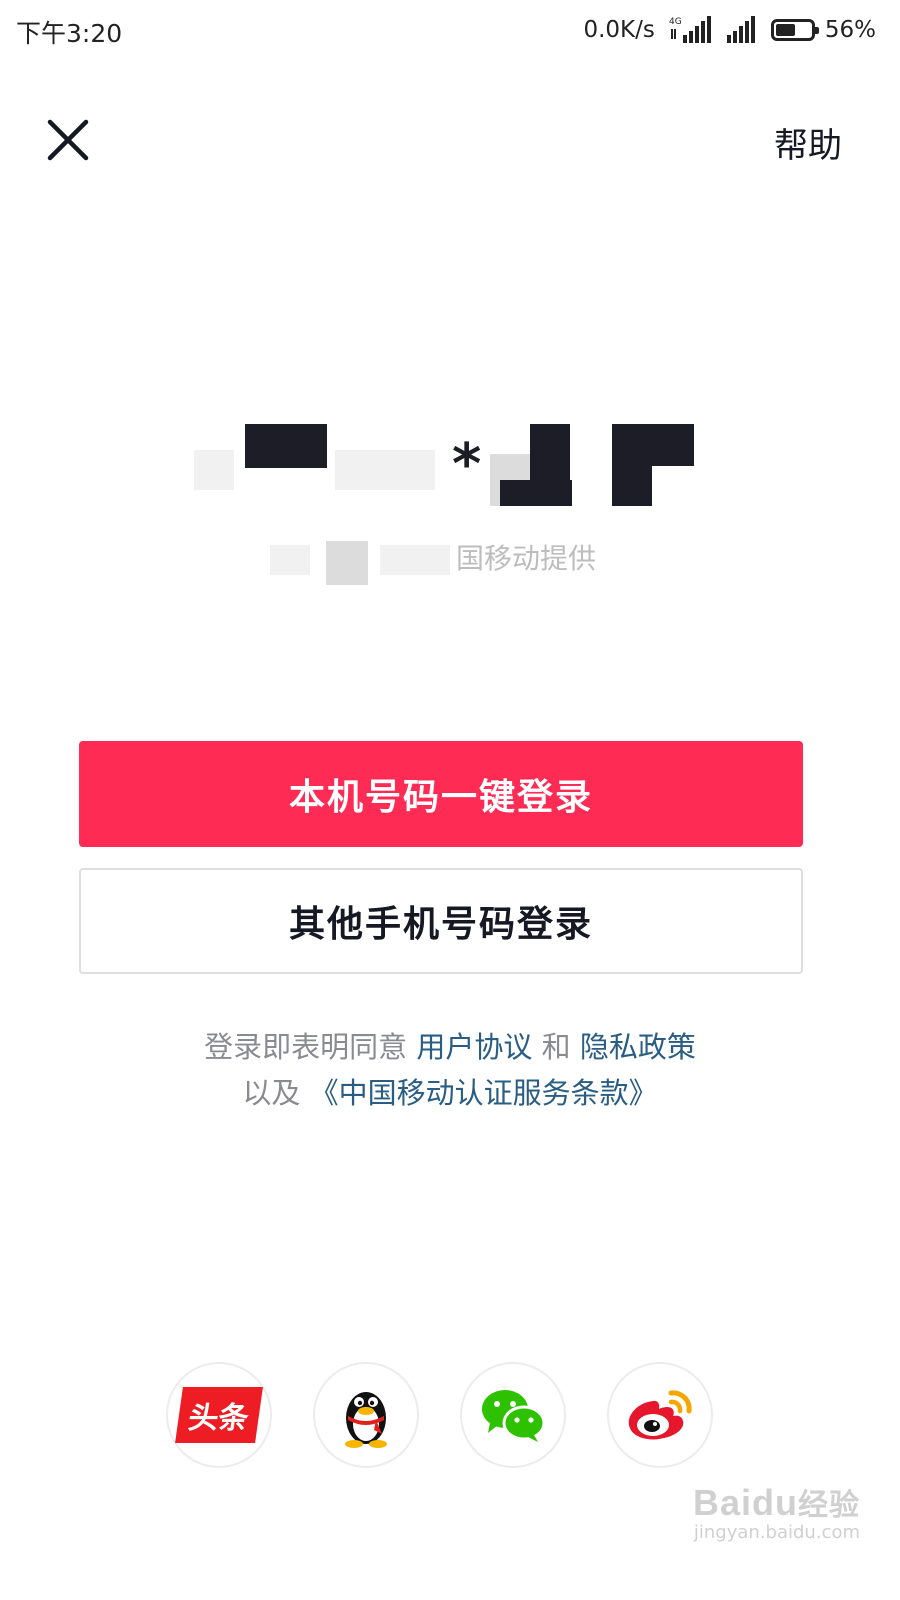  I want to click on agreement-also: 以及, so click(271, 1093).